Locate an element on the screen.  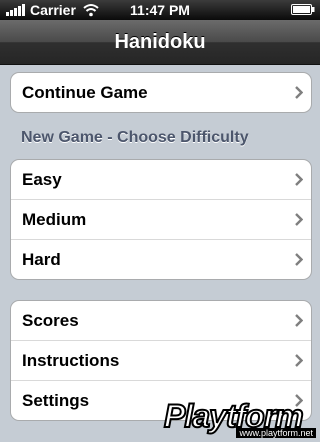
continue-game-row: Continue Game is located at coordinates (161, 92).